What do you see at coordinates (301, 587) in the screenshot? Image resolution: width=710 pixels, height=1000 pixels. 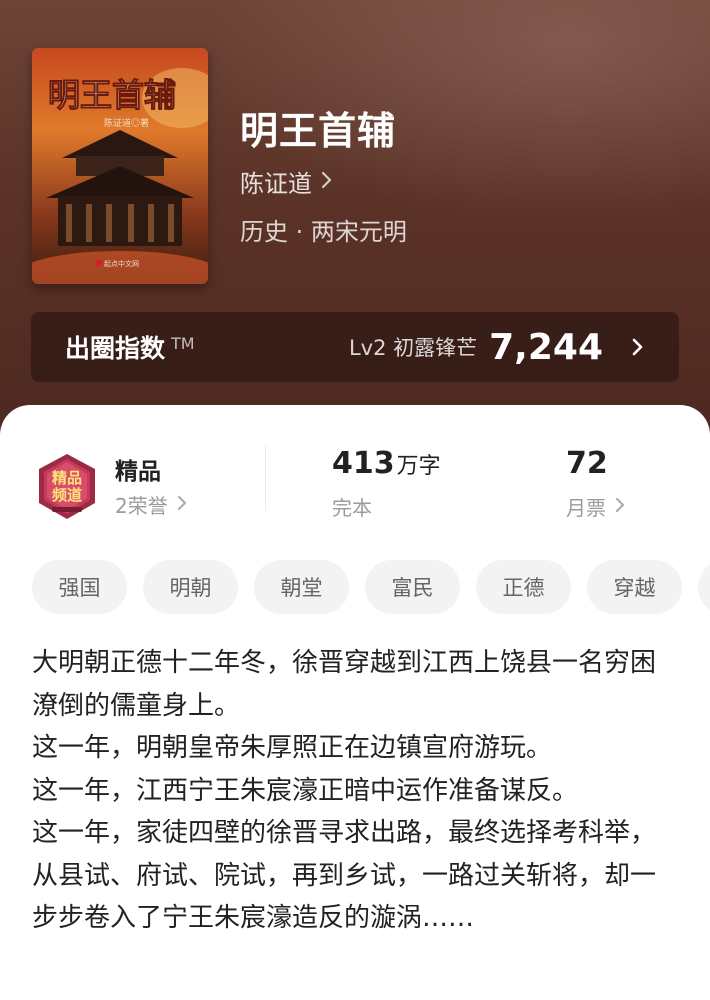 I see `tag-chip: 朝堂` at bounding box center [301, 587].